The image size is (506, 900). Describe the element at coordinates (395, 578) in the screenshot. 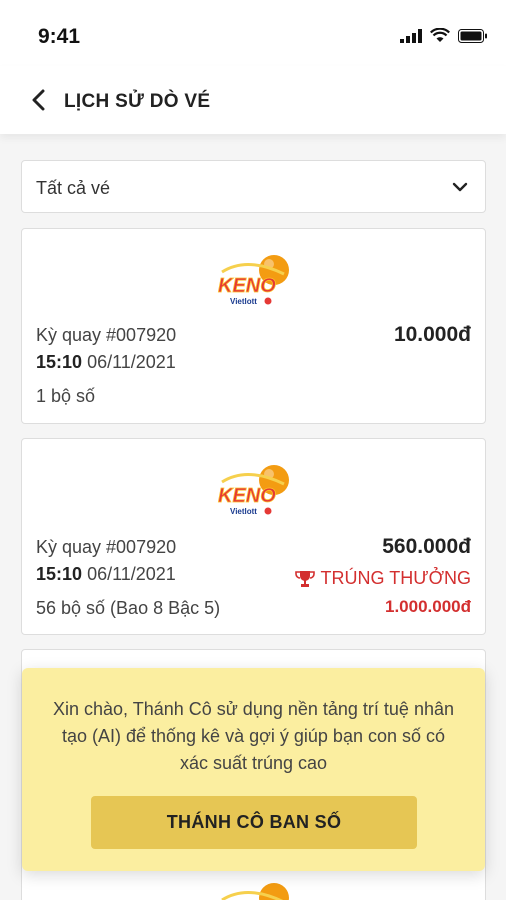

I see `win-label: TRÚNG THƯỞNG` at that location.